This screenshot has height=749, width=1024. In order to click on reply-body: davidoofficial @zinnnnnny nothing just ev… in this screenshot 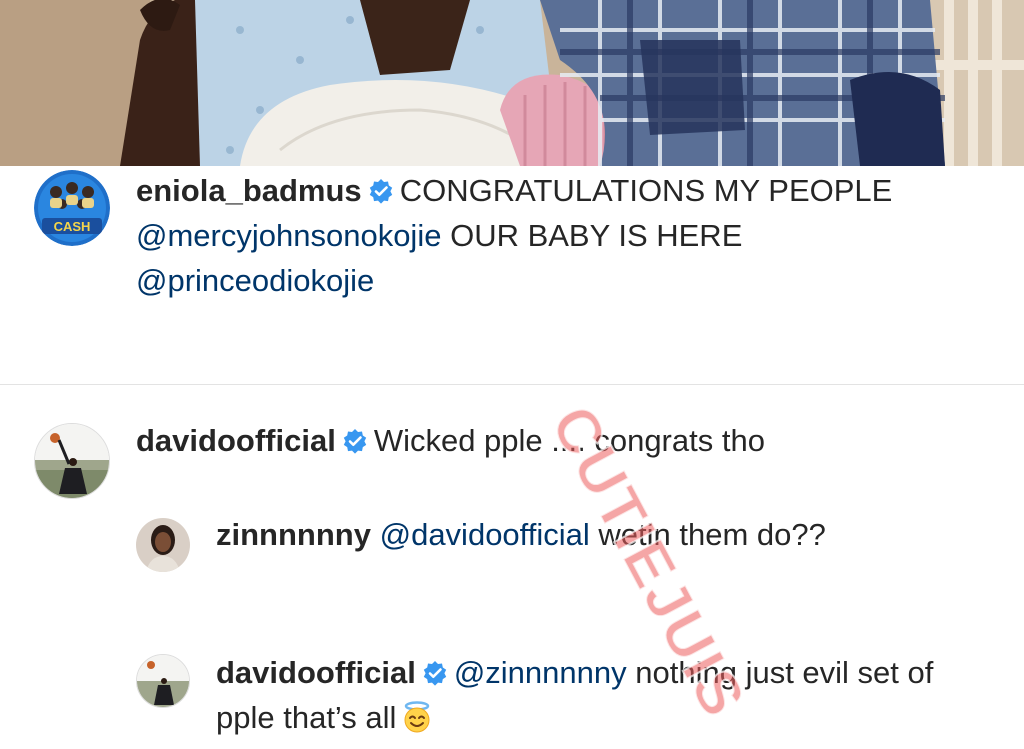, I will do `click(596, 695)`.